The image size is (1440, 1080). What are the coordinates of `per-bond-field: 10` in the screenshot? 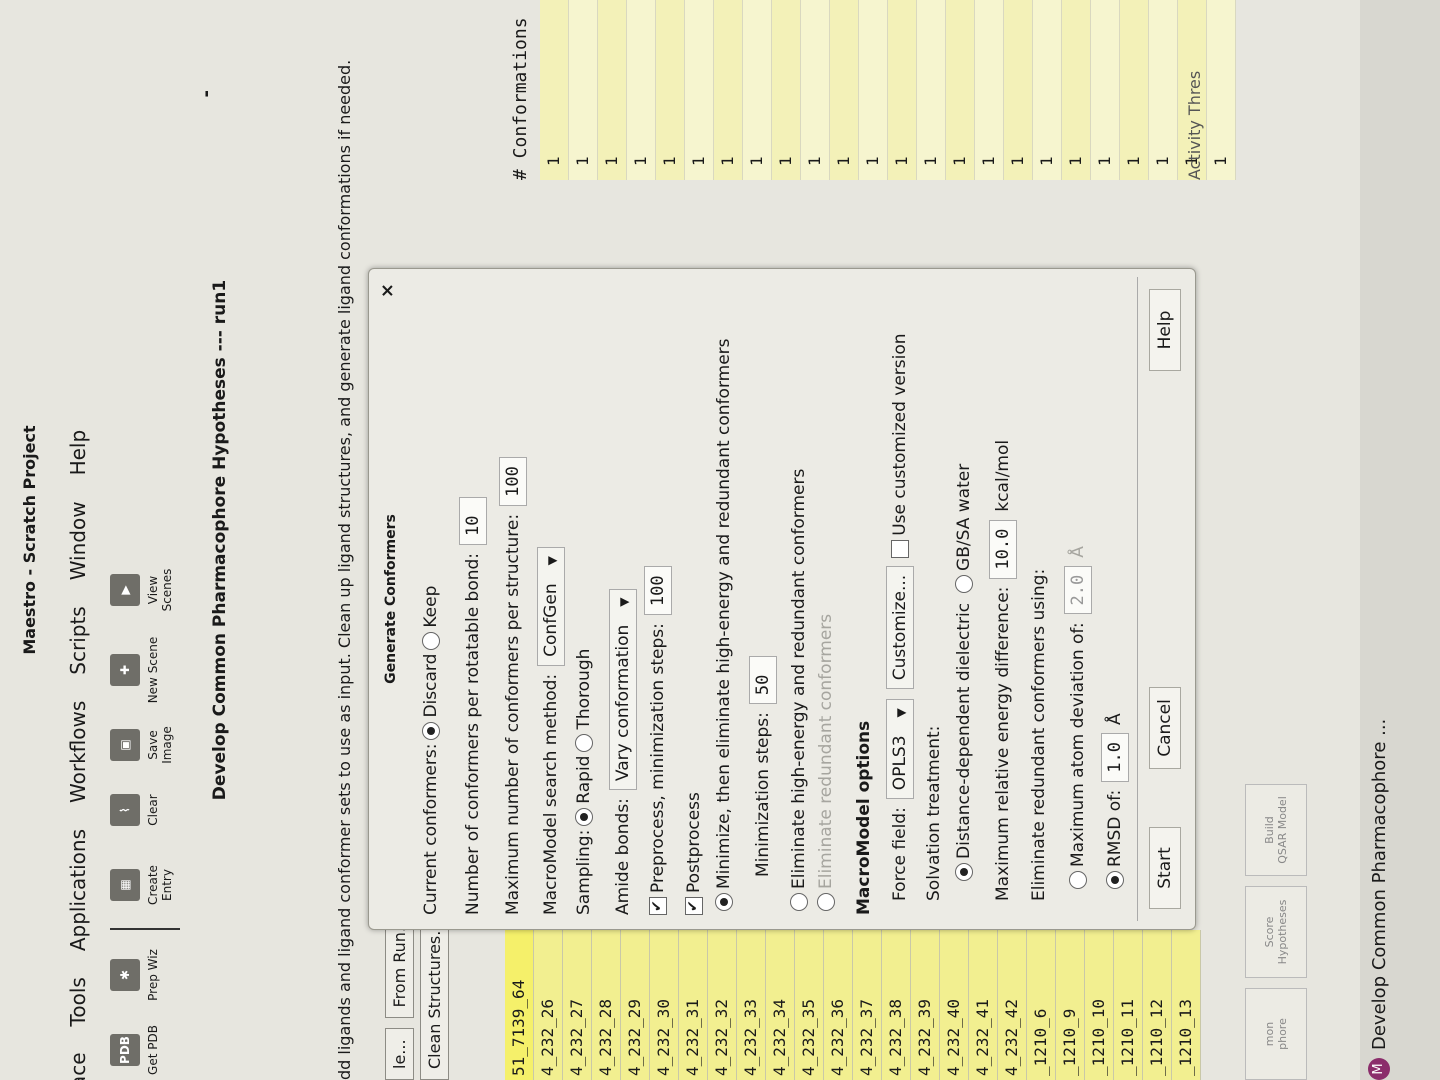 It's located at (473, 520).